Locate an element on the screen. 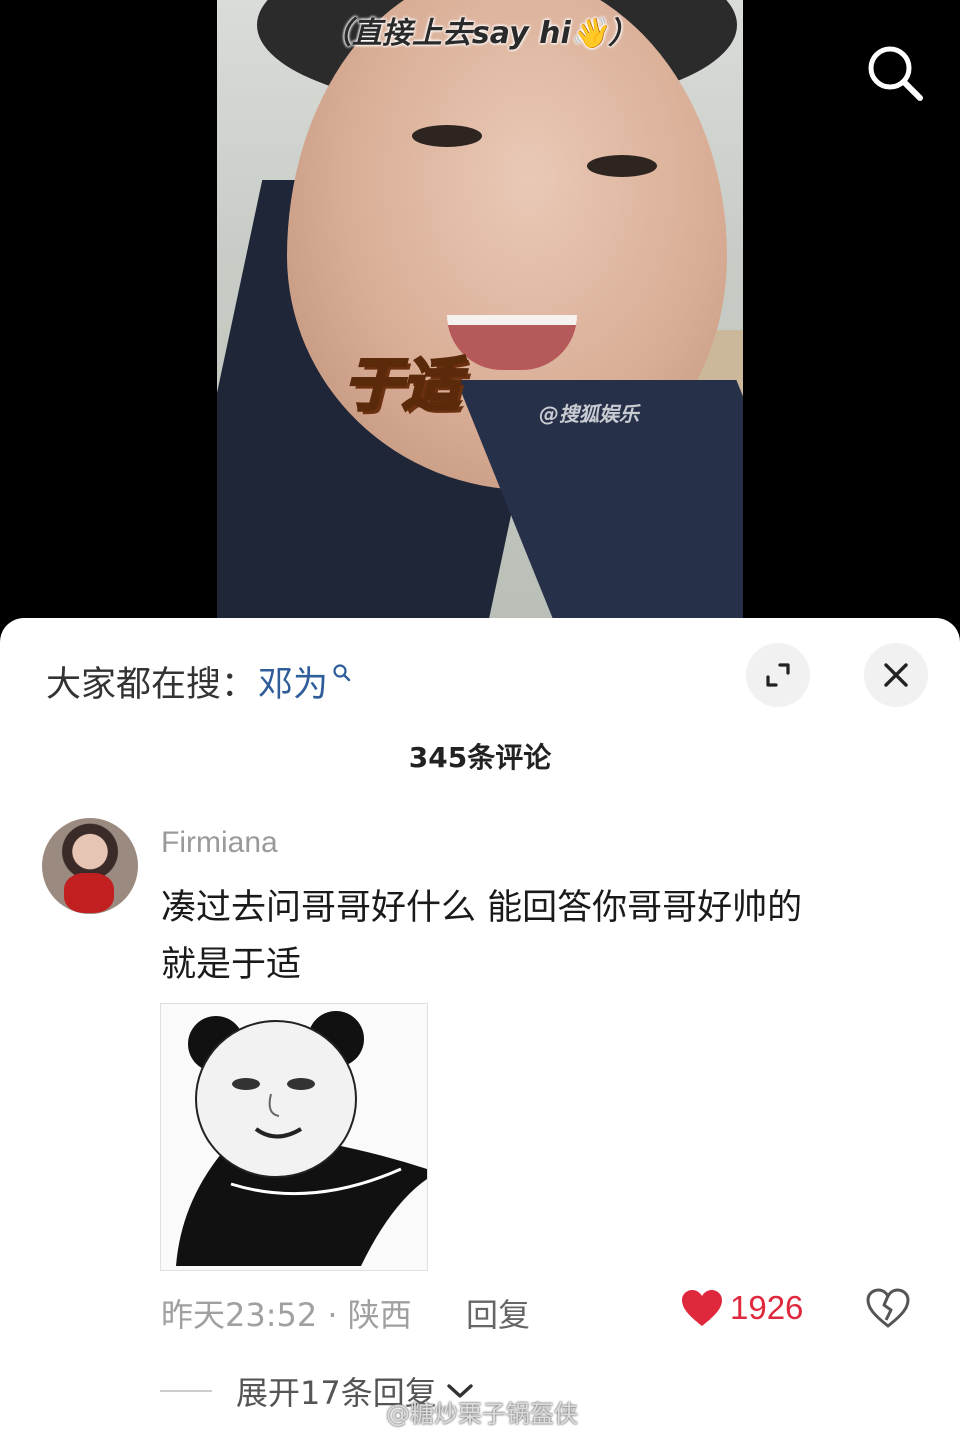  small-search-icon is located at coordinates (342, 672).